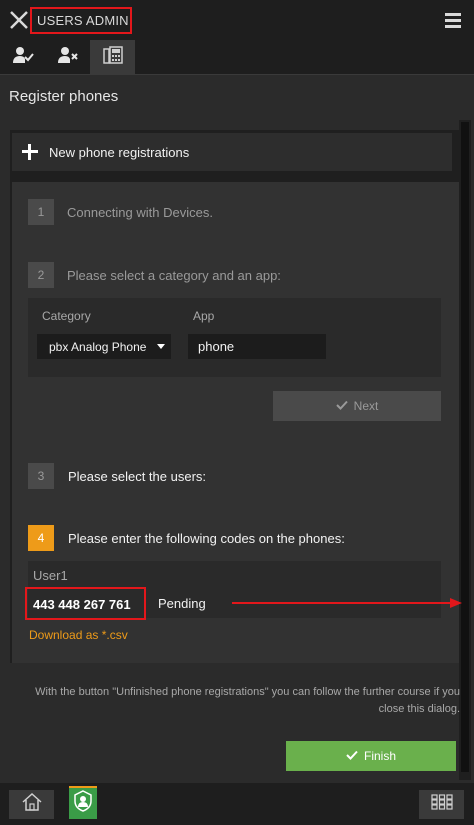  I want to click on category-select: pbx Analog Phone, so click(104, 346).